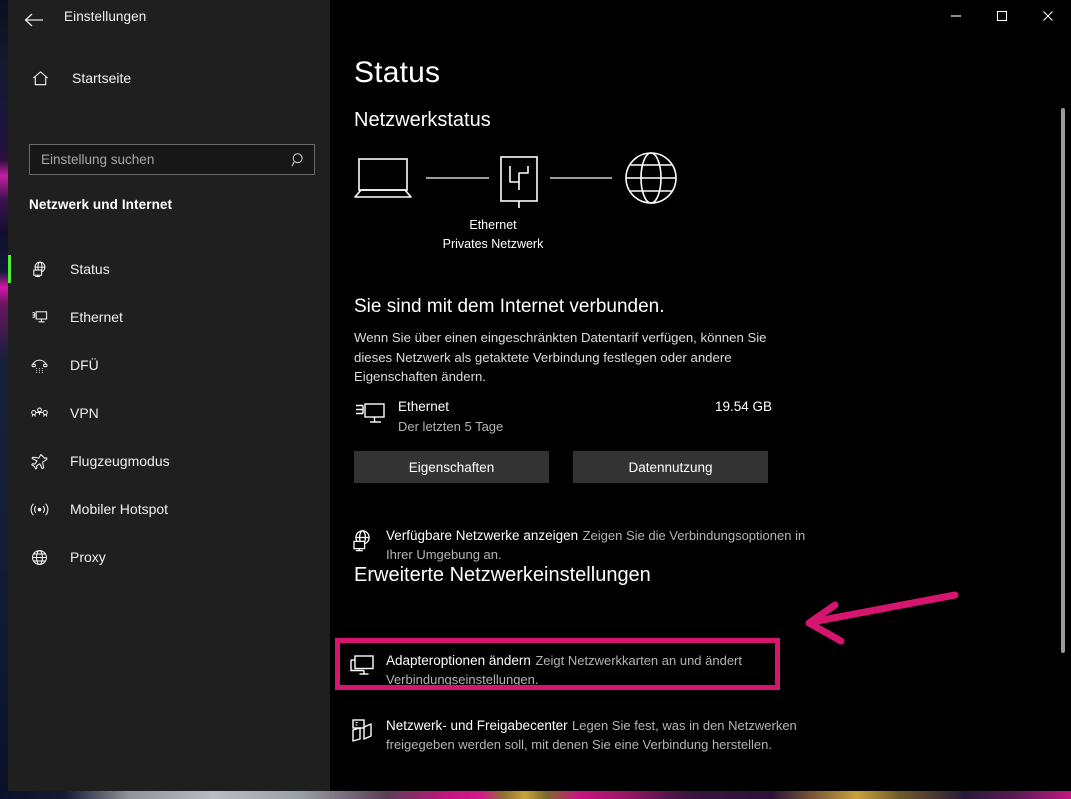 This screenshot has height=799, width=1071. What do you see at coordinates (96, 317) in the screenshot?
I see `sidebar-item-label: Ethernet` at bounding box center [96, 317].